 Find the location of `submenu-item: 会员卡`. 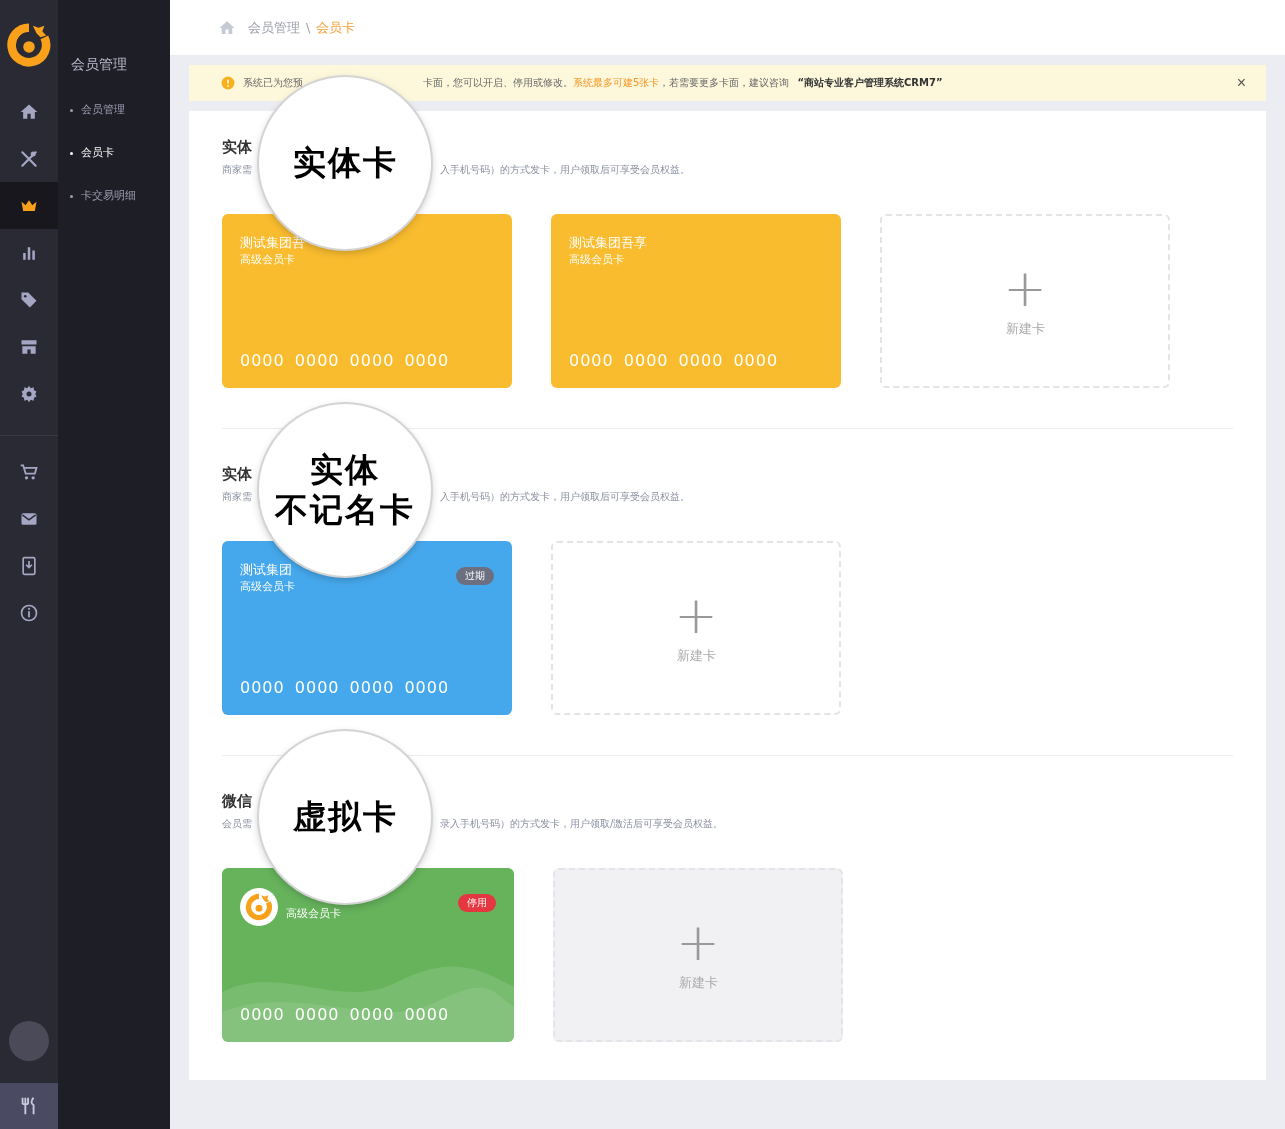

submenu-item: 会员卡 is located at coordinates (114, 164).